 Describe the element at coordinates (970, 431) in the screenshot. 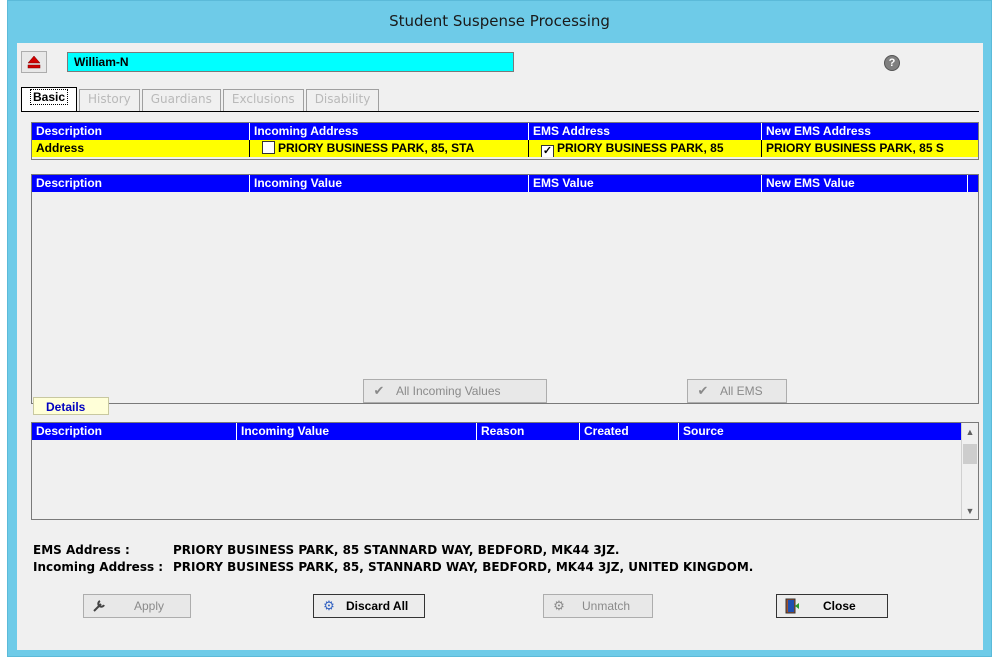

I see `scroll-up-icon: ▲` at that location.